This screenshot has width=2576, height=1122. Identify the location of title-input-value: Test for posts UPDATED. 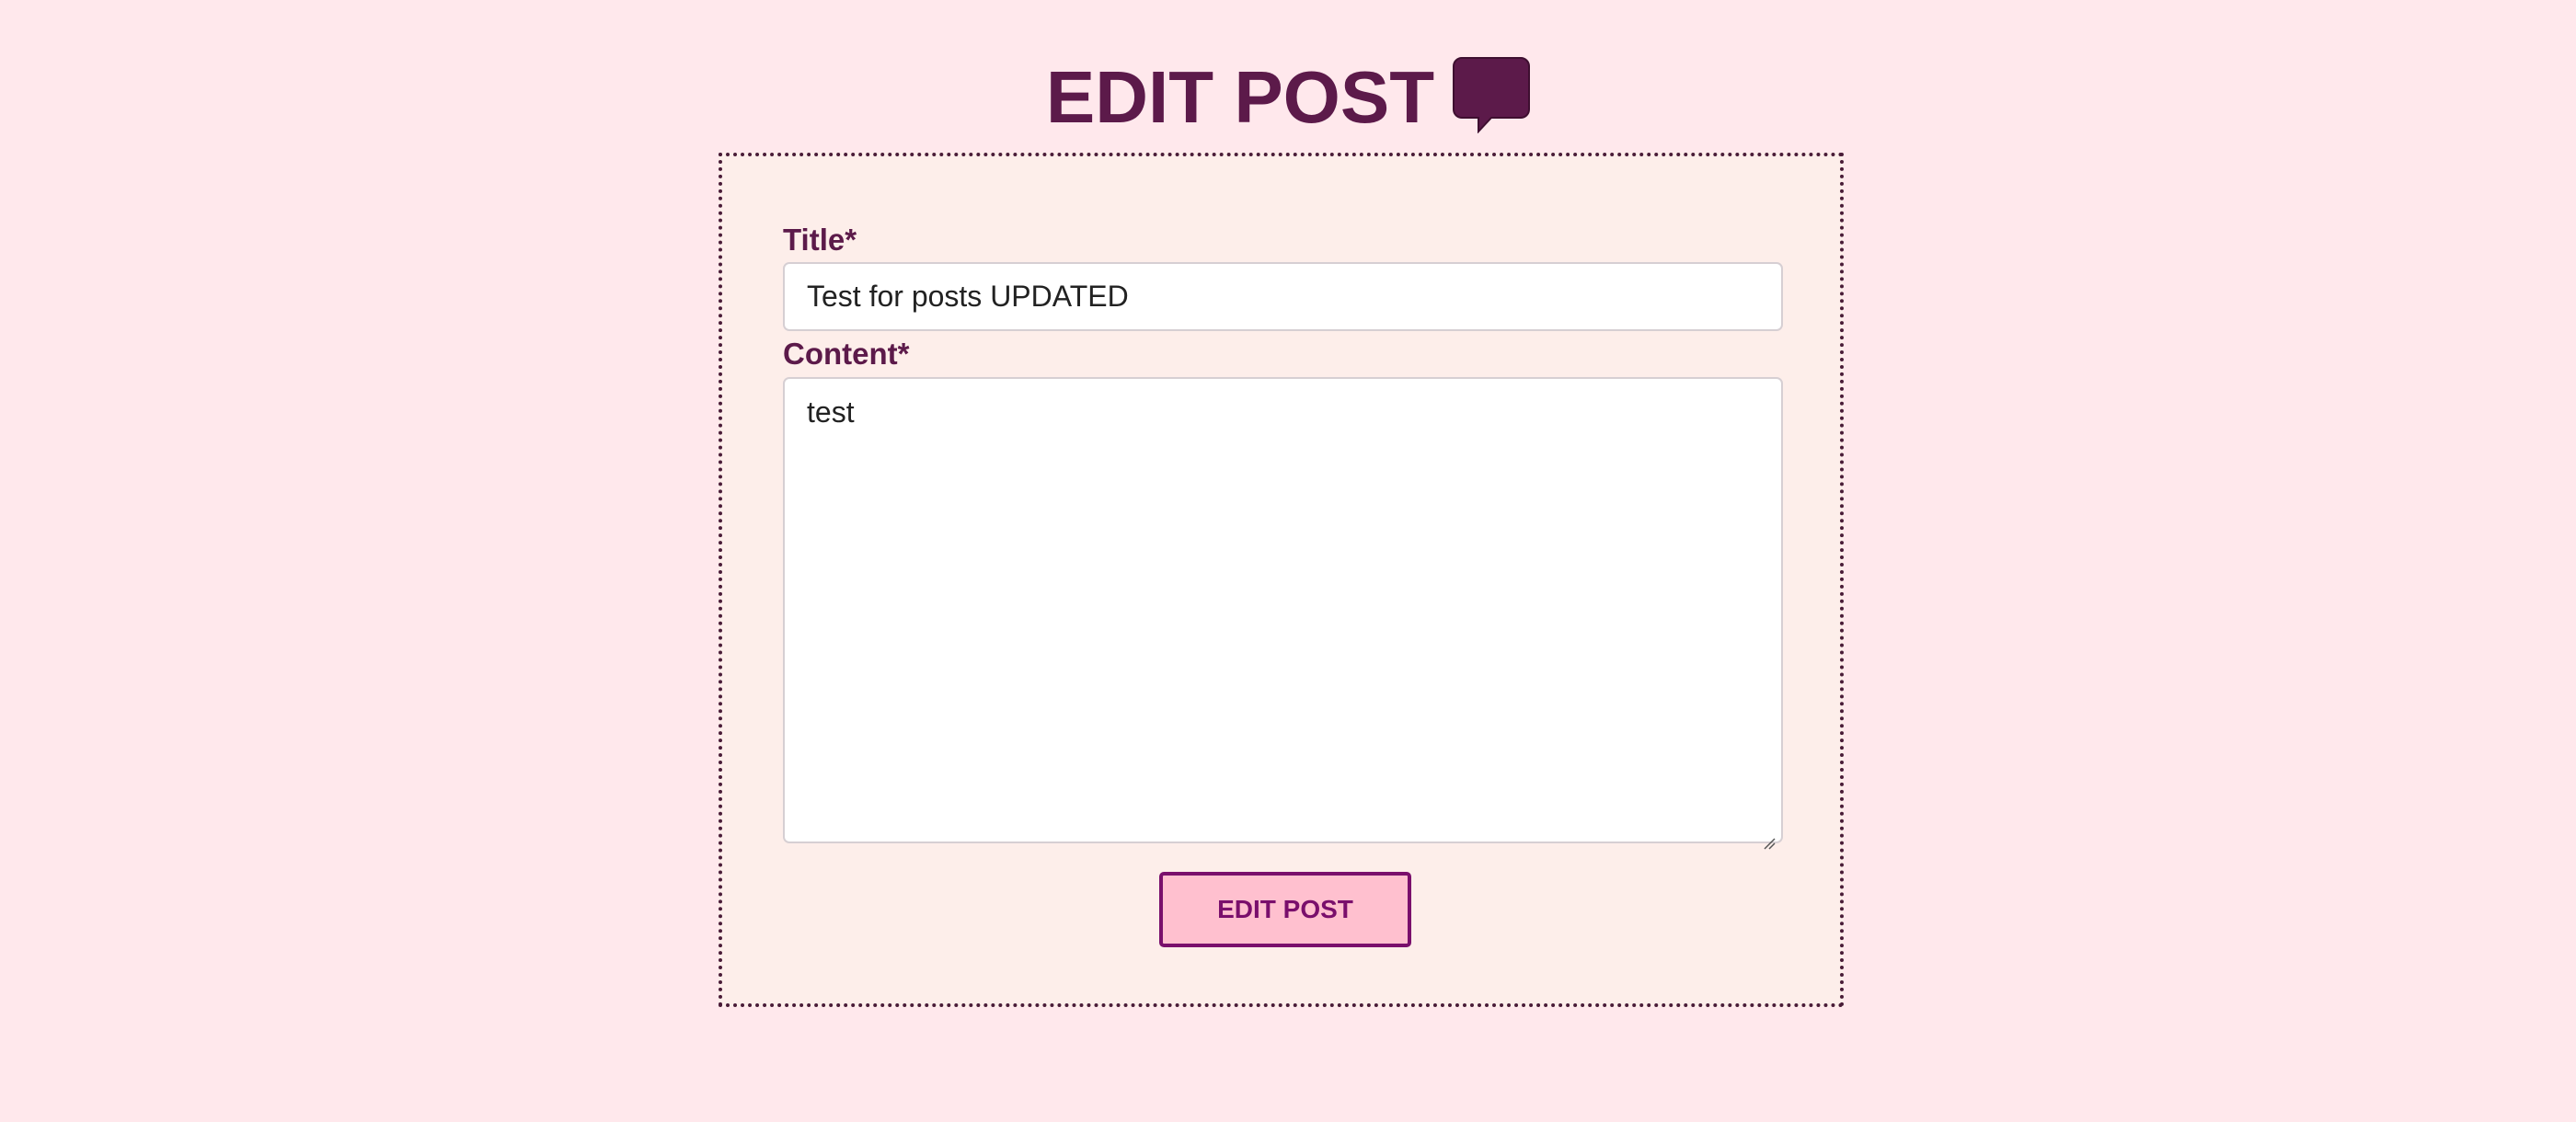
(968, 297).